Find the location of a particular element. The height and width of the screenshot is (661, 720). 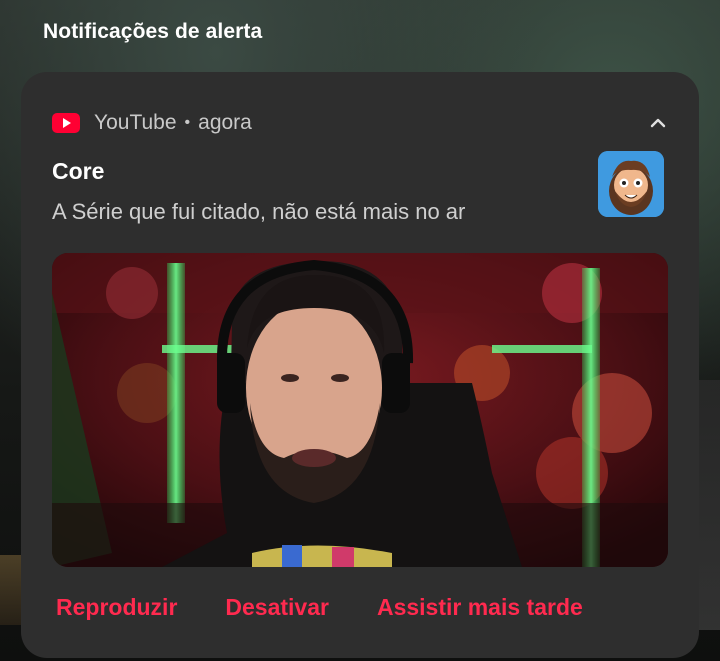

collapse-button is located at coordinates (658, 123).